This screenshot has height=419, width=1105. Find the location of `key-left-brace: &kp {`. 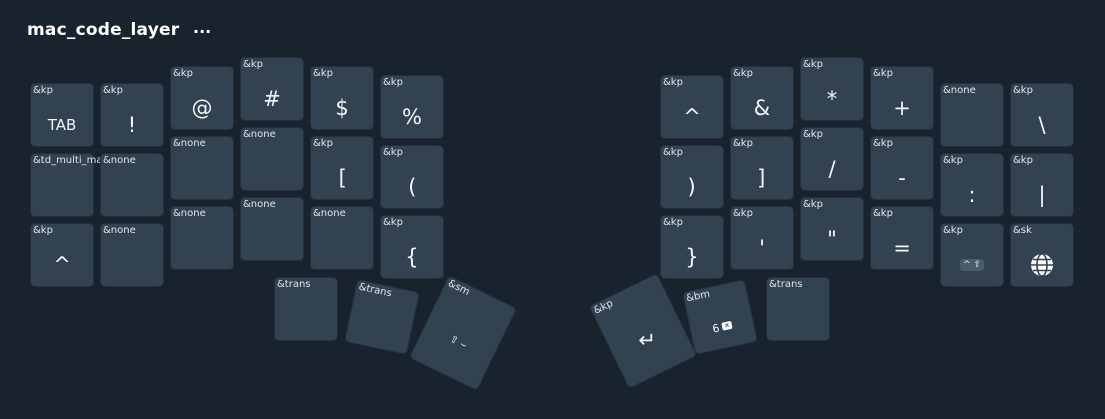

key-left-brace: &kp { is located at coordinates (412, 247).